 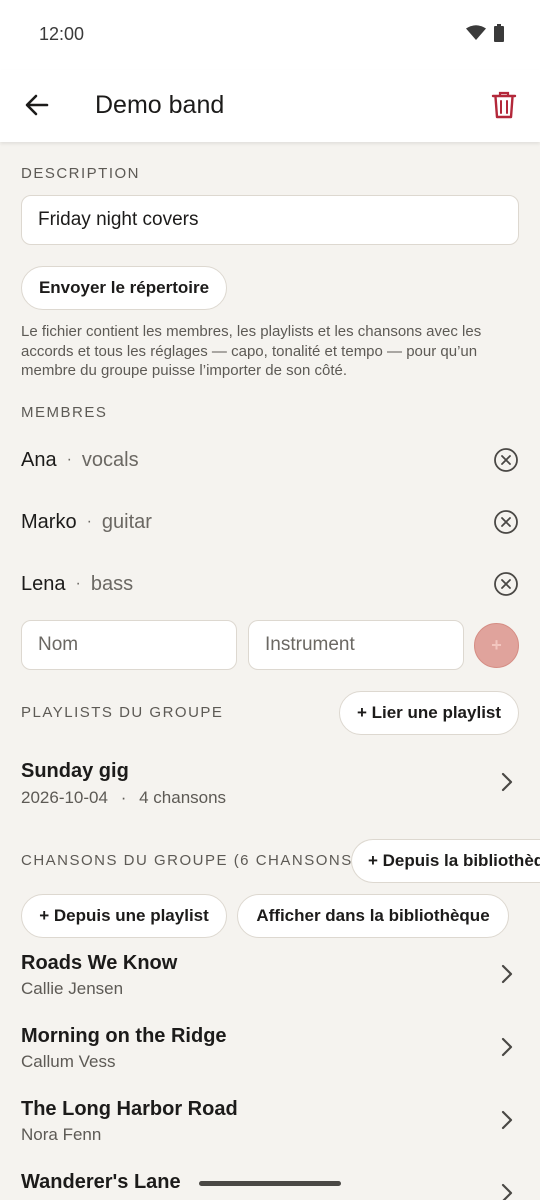 What do you see at coordinates (190, 860) in the screenshot?
I see `songs-label: CHANSONS DU GROUPE (6 CHANSONS)` at bounding box center [190, 860].